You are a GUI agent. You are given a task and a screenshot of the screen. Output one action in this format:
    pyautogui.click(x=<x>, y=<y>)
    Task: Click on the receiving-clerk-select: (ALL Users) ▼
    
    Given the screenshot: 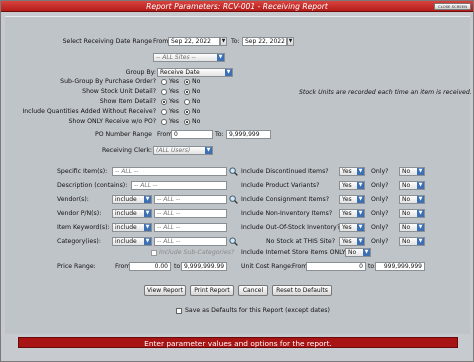 What is the action you would take?
    pyautogui.click(x=183, y=150)
    